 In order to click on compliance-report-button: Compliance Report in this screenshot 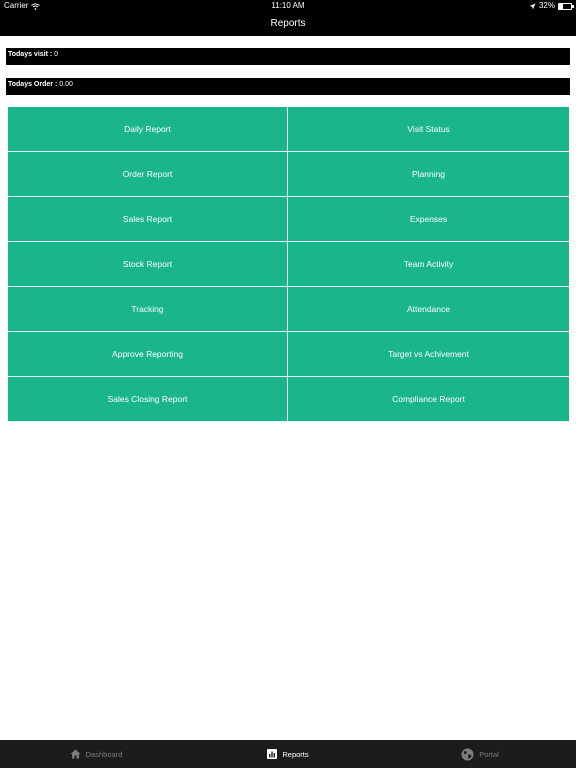, I will do `click(428, 399)`.